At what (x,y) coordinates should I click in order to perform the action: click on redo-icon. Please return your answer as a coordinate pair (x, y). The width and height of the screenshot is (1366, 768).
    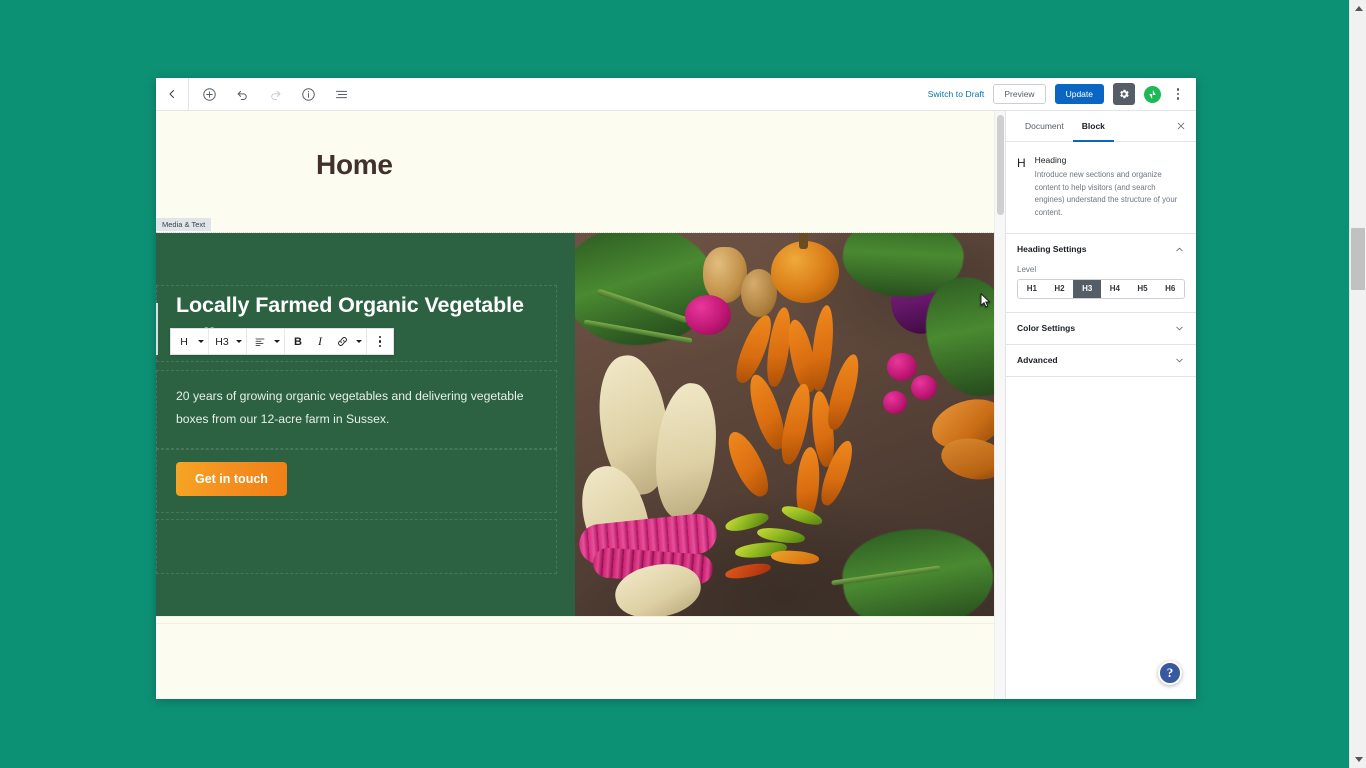
    Looking at the image, I should click on (275, 95).